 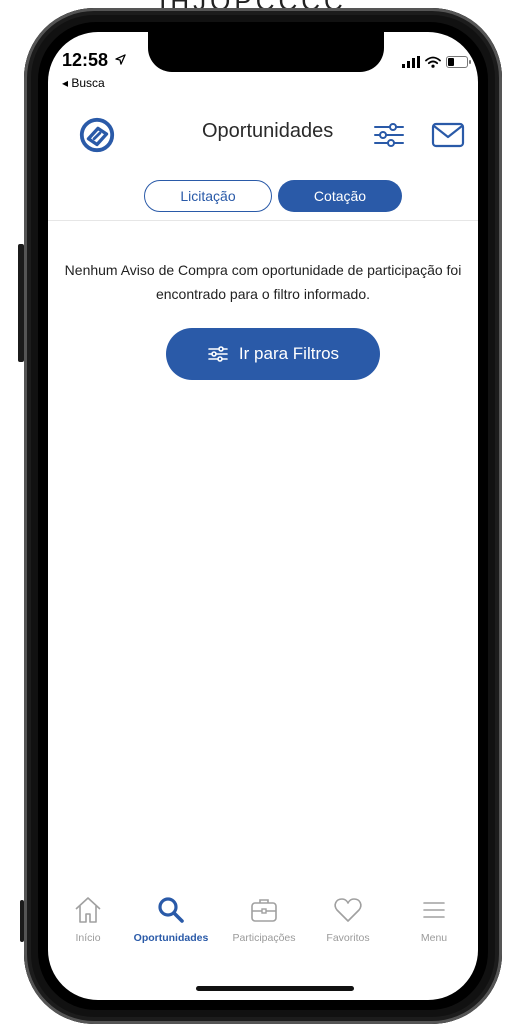 What do you see at coordinates (289, 353) in the screenshot?
I see `go-to-filters-label: Ir para Filtros` at bounding box center [289, 353].